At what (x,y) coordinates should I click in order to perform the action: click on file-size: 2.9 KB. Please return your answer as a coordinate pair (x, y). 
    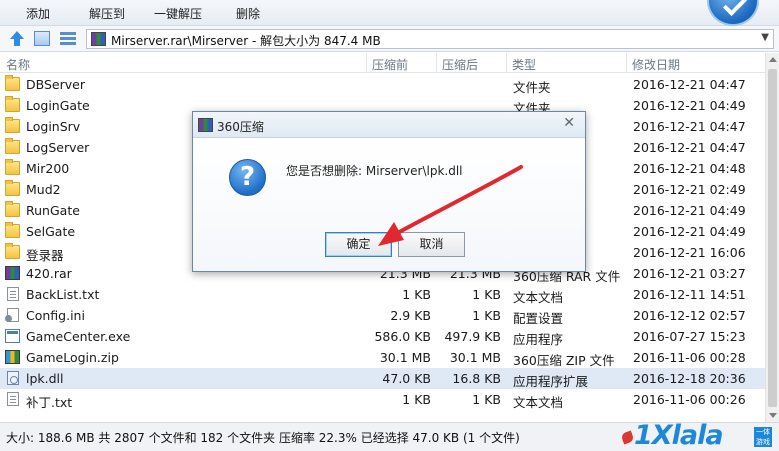
    Looking at the image, I should click on (410, 315).